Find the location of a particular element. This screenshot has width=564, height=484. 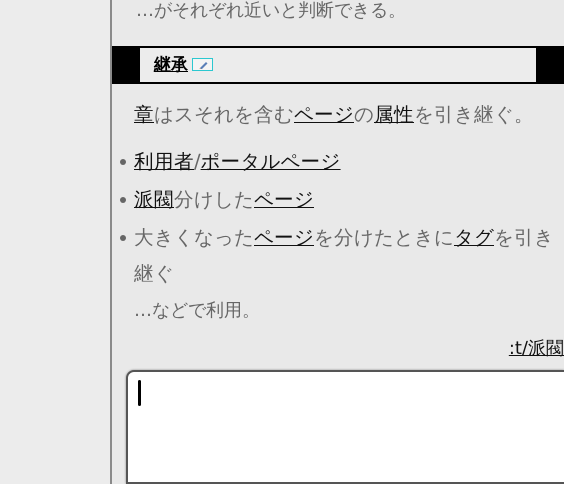

paragraph-text: …などで利用。 is located at coordinates (197, 310).